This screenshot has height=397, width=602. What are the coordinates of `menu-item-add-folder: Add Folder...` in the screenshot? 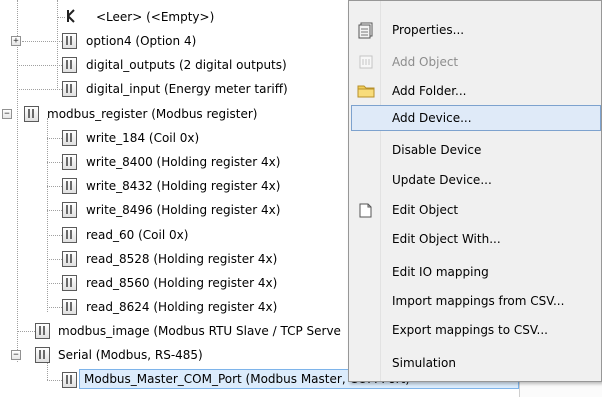 It's located at (476, 91).